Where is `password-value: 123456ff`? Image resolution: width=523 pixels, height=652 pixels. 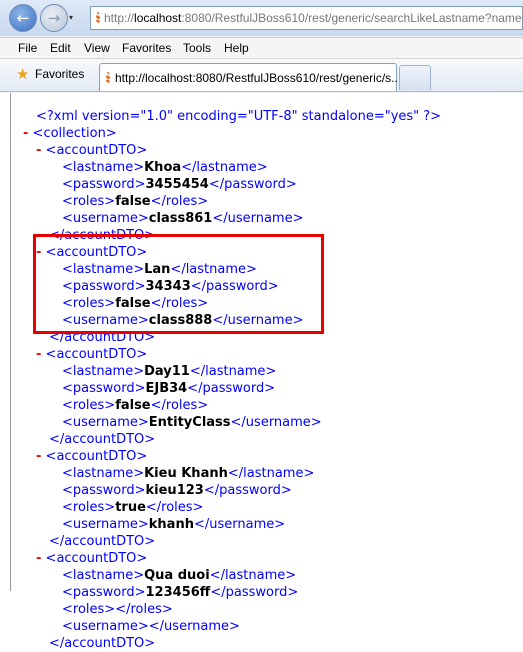
password-value: 123456ff is located at coordinates (178, 592).